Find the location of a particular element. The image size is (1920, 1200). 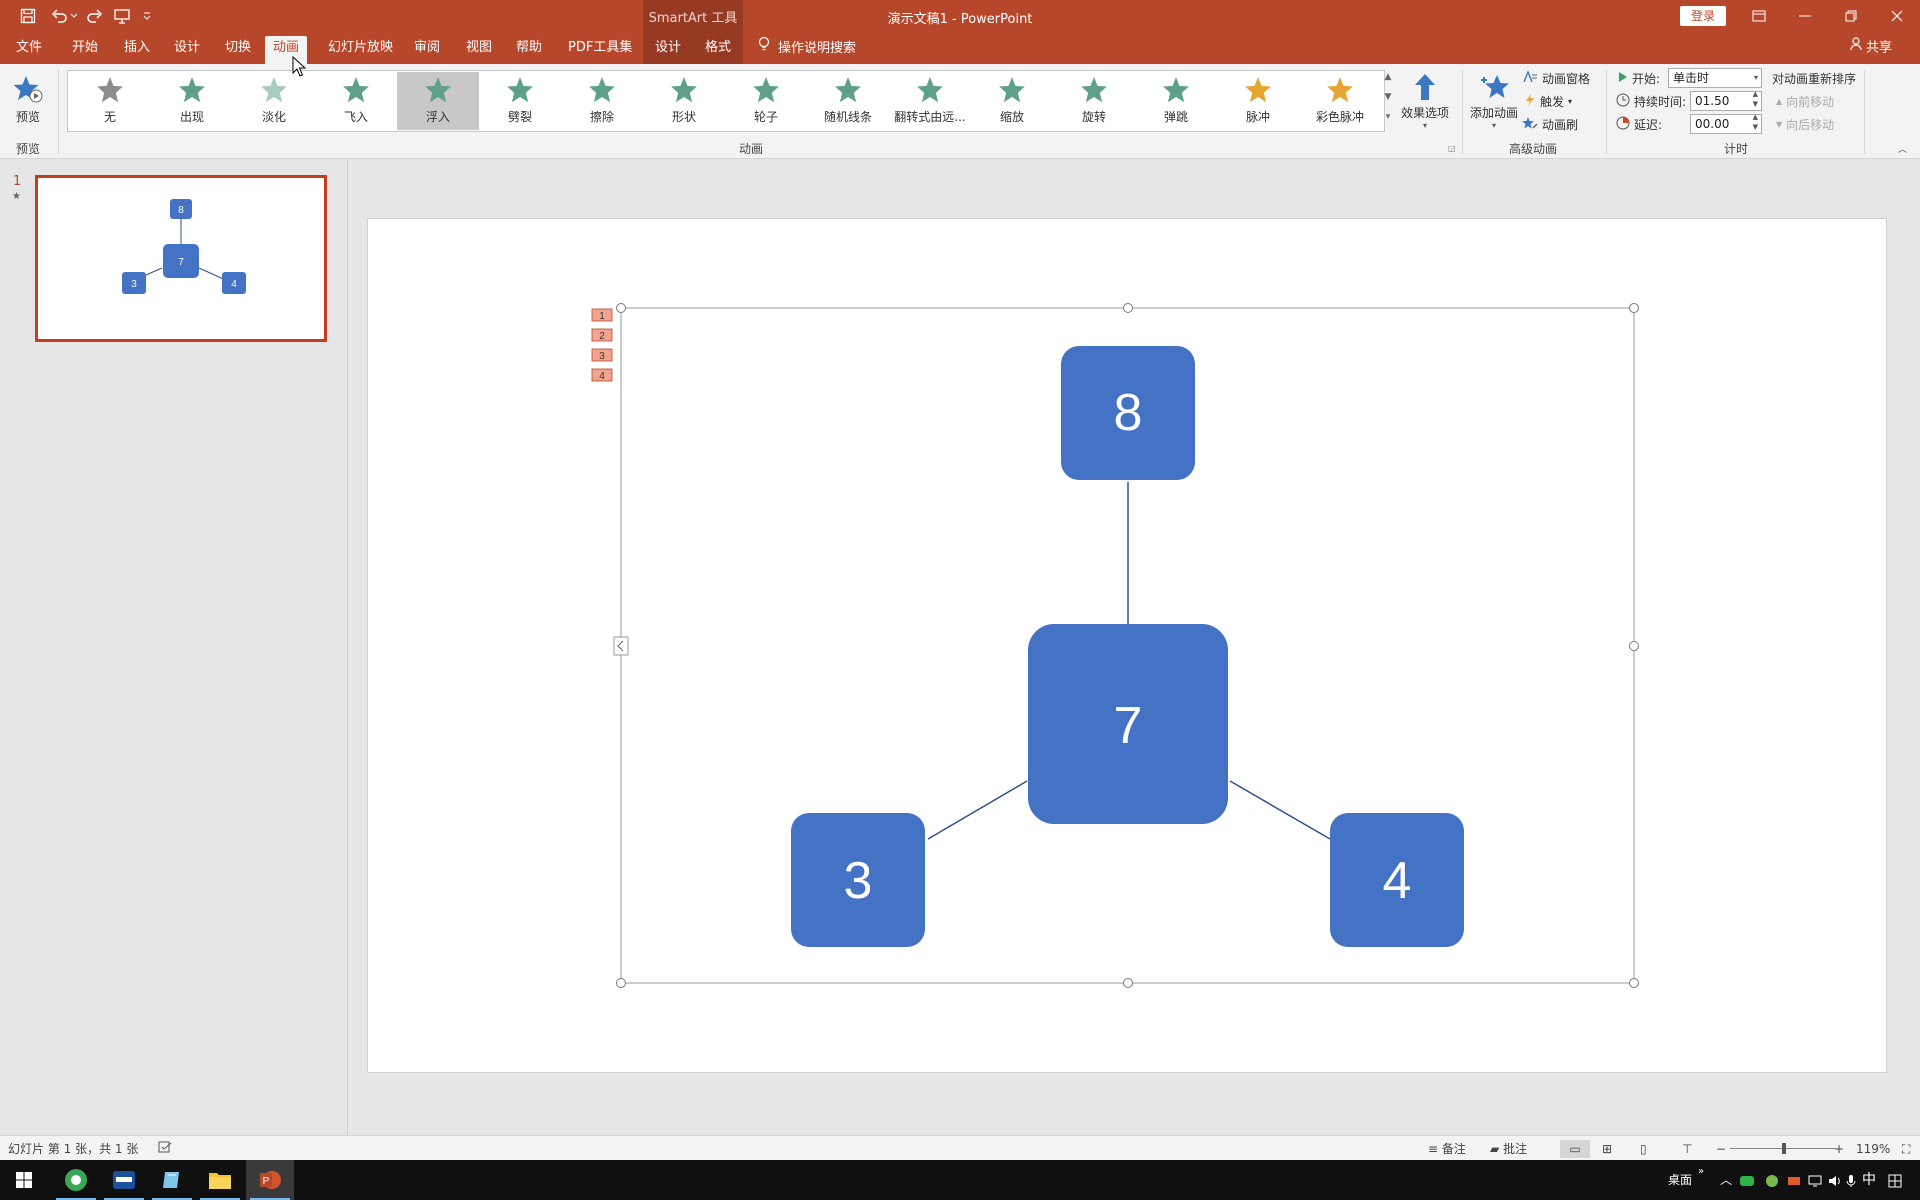

duration-input: 01.50 ▲ ▼ is located at coordinates (1726, 100).